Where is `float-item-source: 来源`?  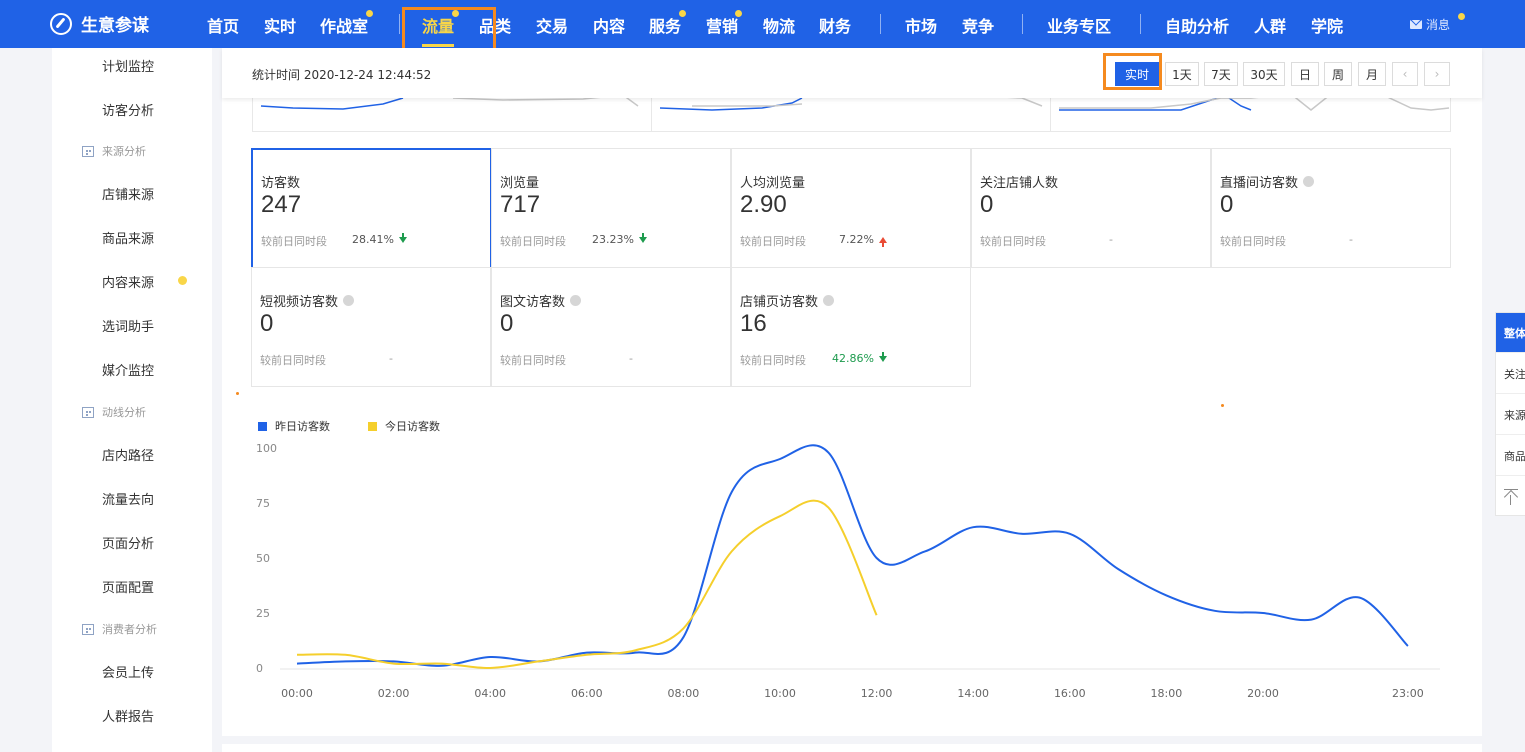 float-item-source: 来源 is located at coordinates (1510, 415).